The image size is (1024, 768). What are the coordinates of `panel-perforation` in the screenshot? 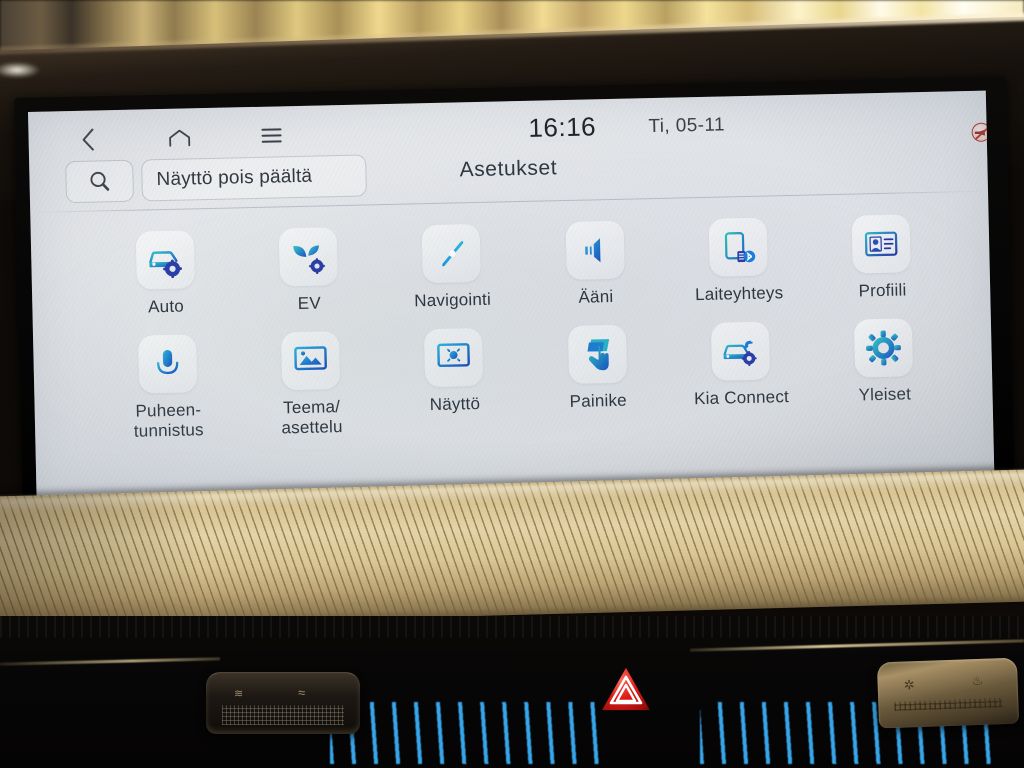 It's located at (948, 704).